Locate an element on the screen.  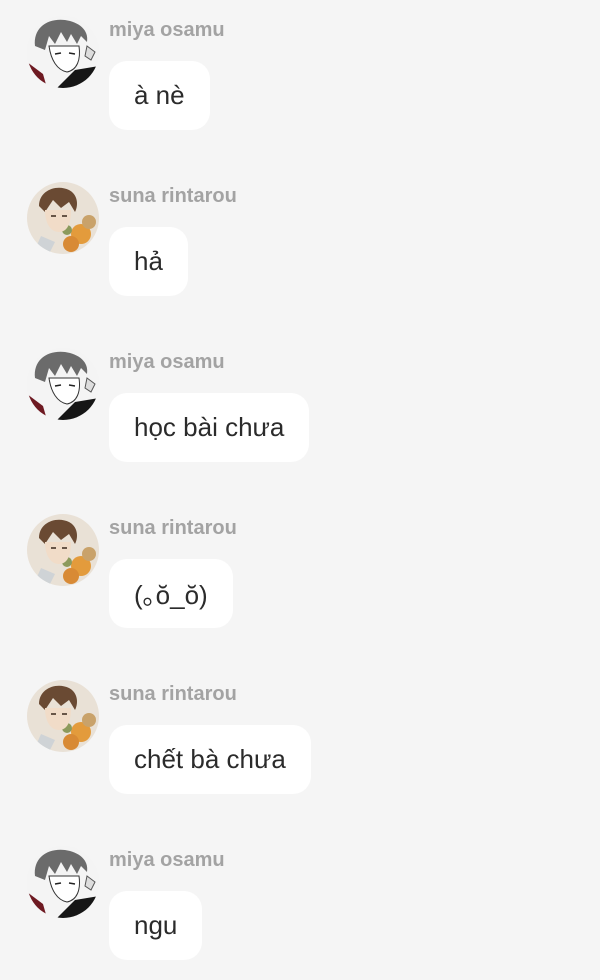
message-bubble: học bài chưa is located at coordinates (209, 427).